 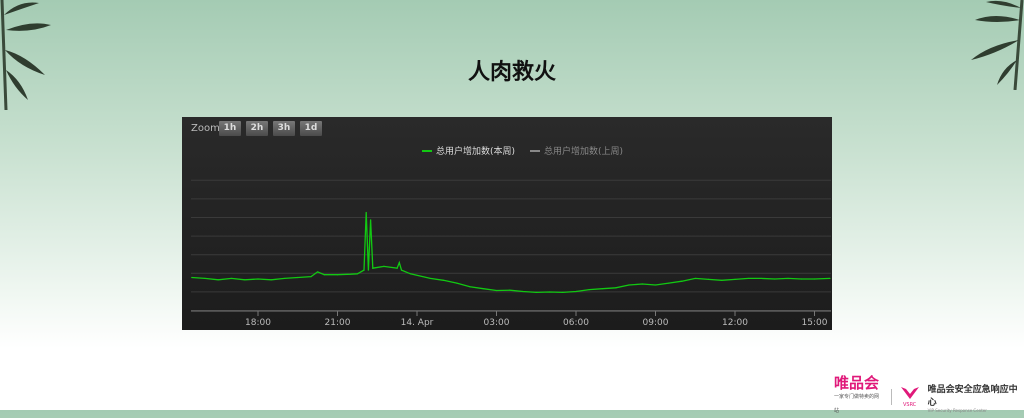 What do you see at coordinates (972, 398) in the screenshot?
I see `vsrc-name: 唯品会安全应急响应中心 VIP Security Response Center` at bounding box center [972, 398].